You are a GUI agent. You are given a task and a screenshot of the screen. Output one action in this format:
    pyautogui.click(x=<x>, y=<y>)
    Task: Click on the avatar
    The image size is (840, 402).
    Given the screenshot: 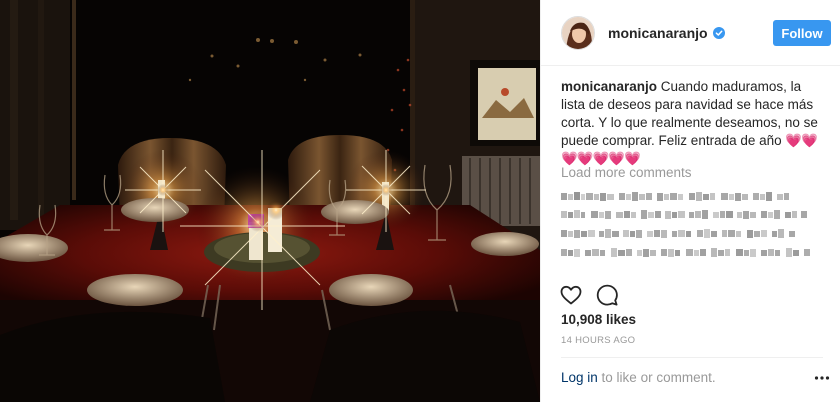 What is the action you would take?
    pyautogui.click(x=578, y=32)
    